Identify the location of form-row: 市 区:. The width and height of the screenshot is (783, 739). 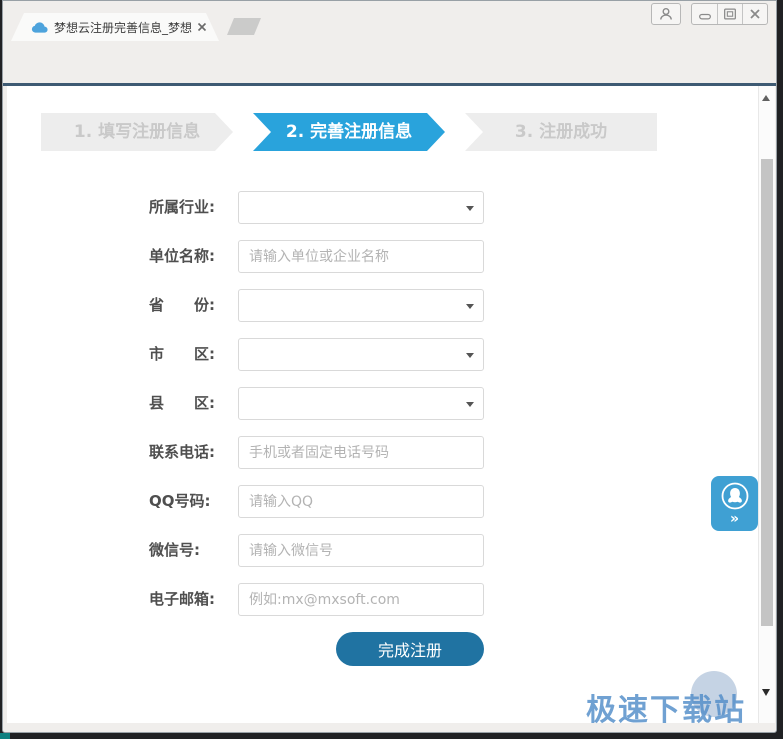
(316, 354).